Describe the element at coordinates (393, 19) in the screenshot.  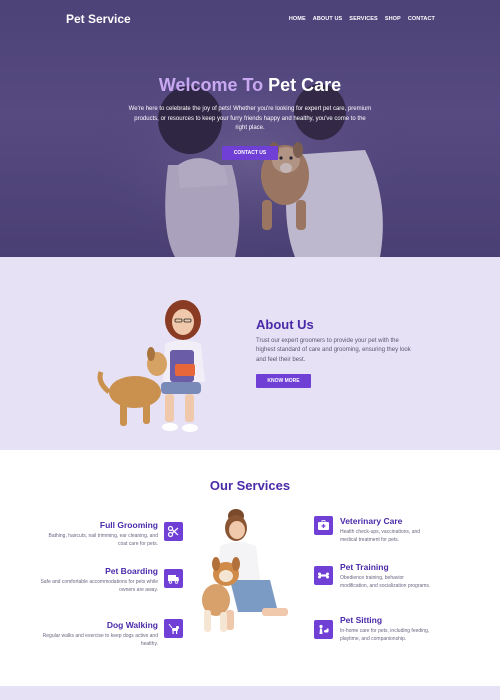
I see `nav-item-shop: SHOP` at that location.